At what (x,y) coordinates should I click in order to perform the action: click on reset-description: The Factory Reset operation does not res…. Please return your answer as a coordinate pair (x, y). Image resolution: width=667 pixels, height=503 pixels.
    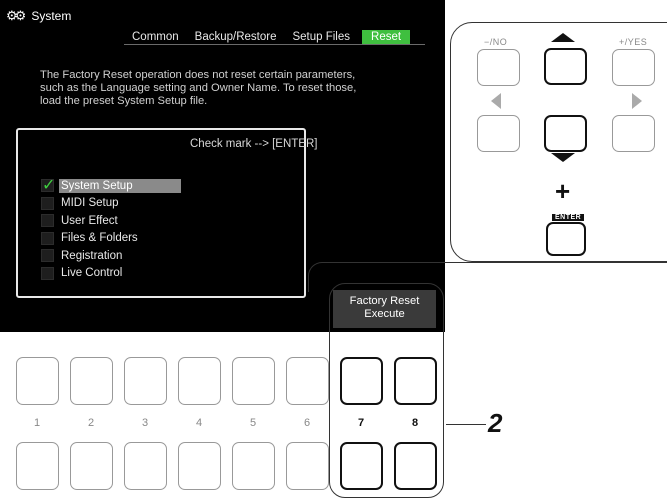
    Looking at the image, I should click on (230, 88).